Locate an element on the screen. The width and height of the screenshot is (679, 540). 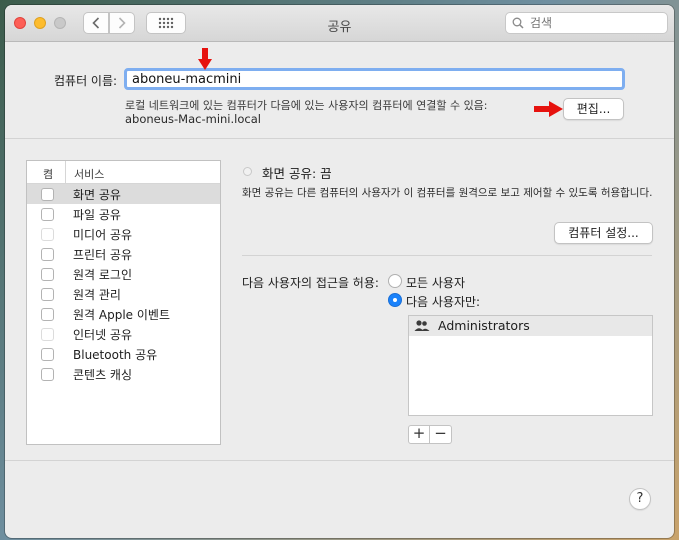
all-users-radio is located at coordinates (395, 281).